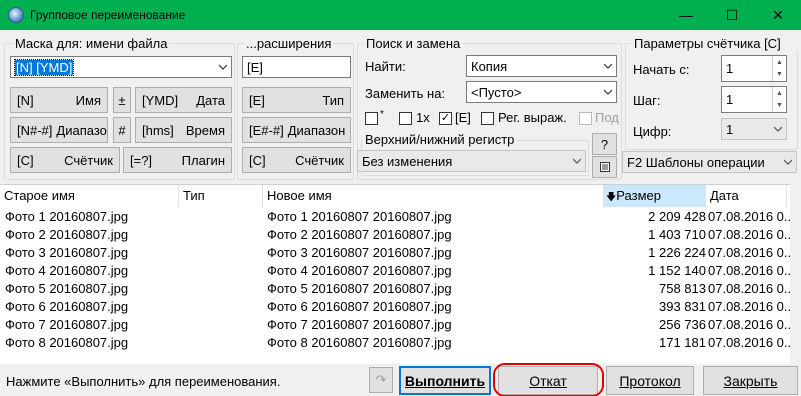  I want to click on ext-checkbox: ✓, so click(445, 118).